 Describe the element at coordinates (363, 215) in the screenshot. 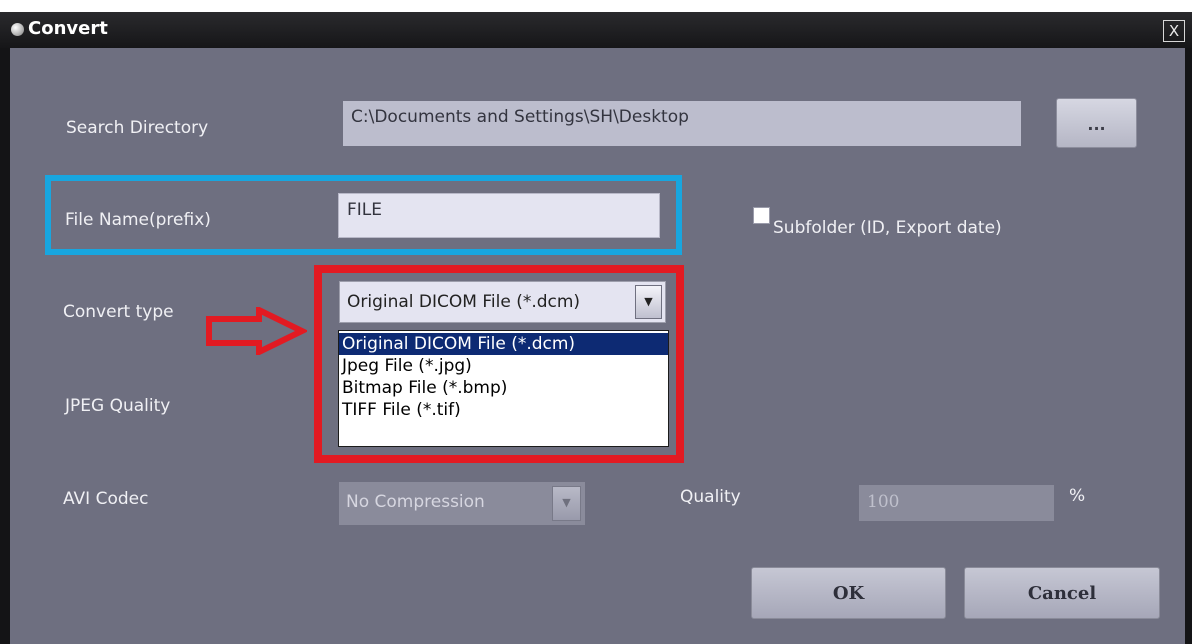

I see `highlight-box-file-name` at that location.